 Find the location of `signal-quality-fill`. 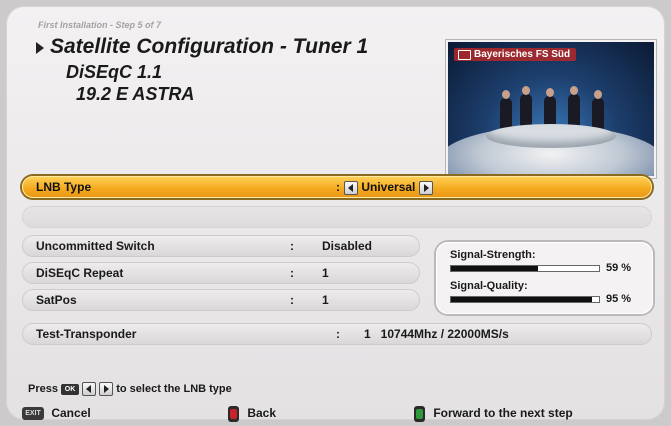

signal-quality-fill is located at coordinates (521, 299).